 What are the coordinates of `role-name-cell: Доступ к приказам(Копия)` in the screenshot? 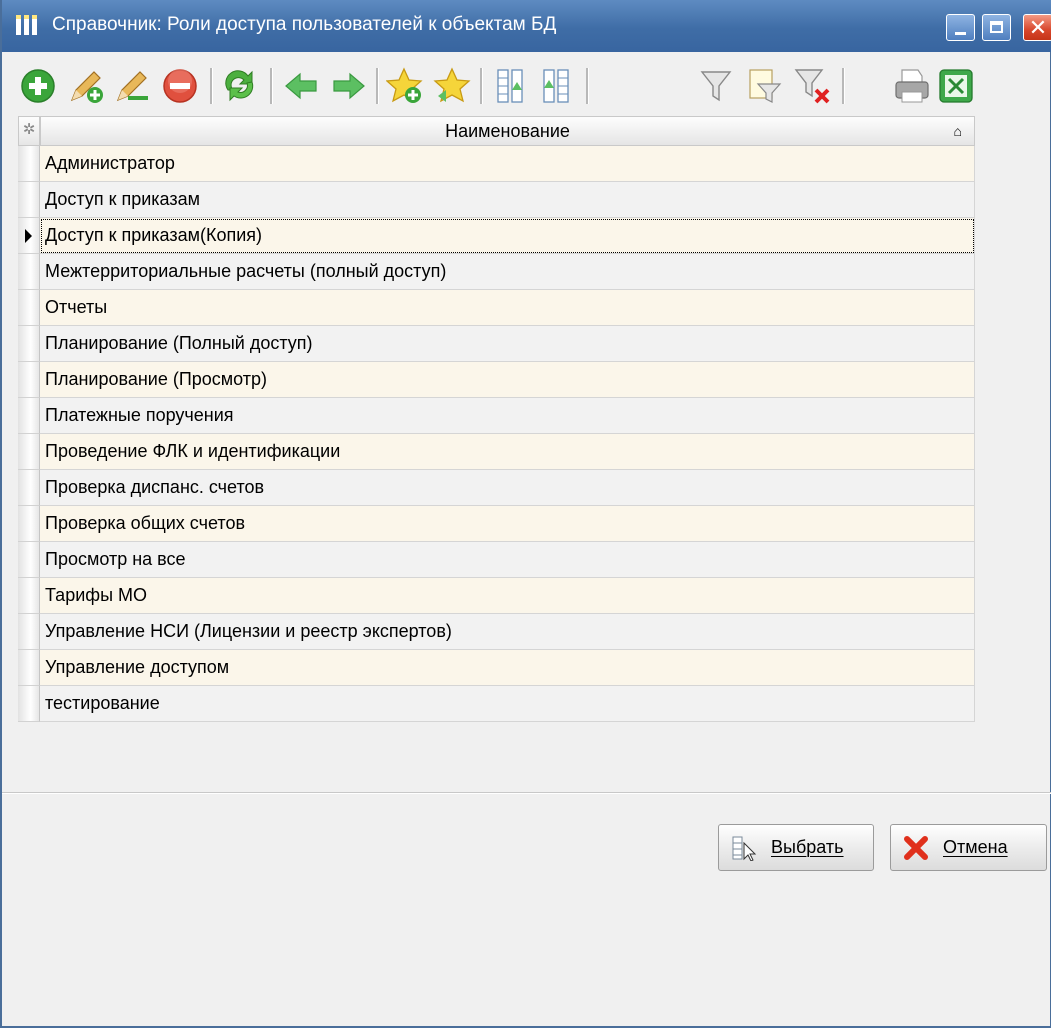 It's located at (507, 236).